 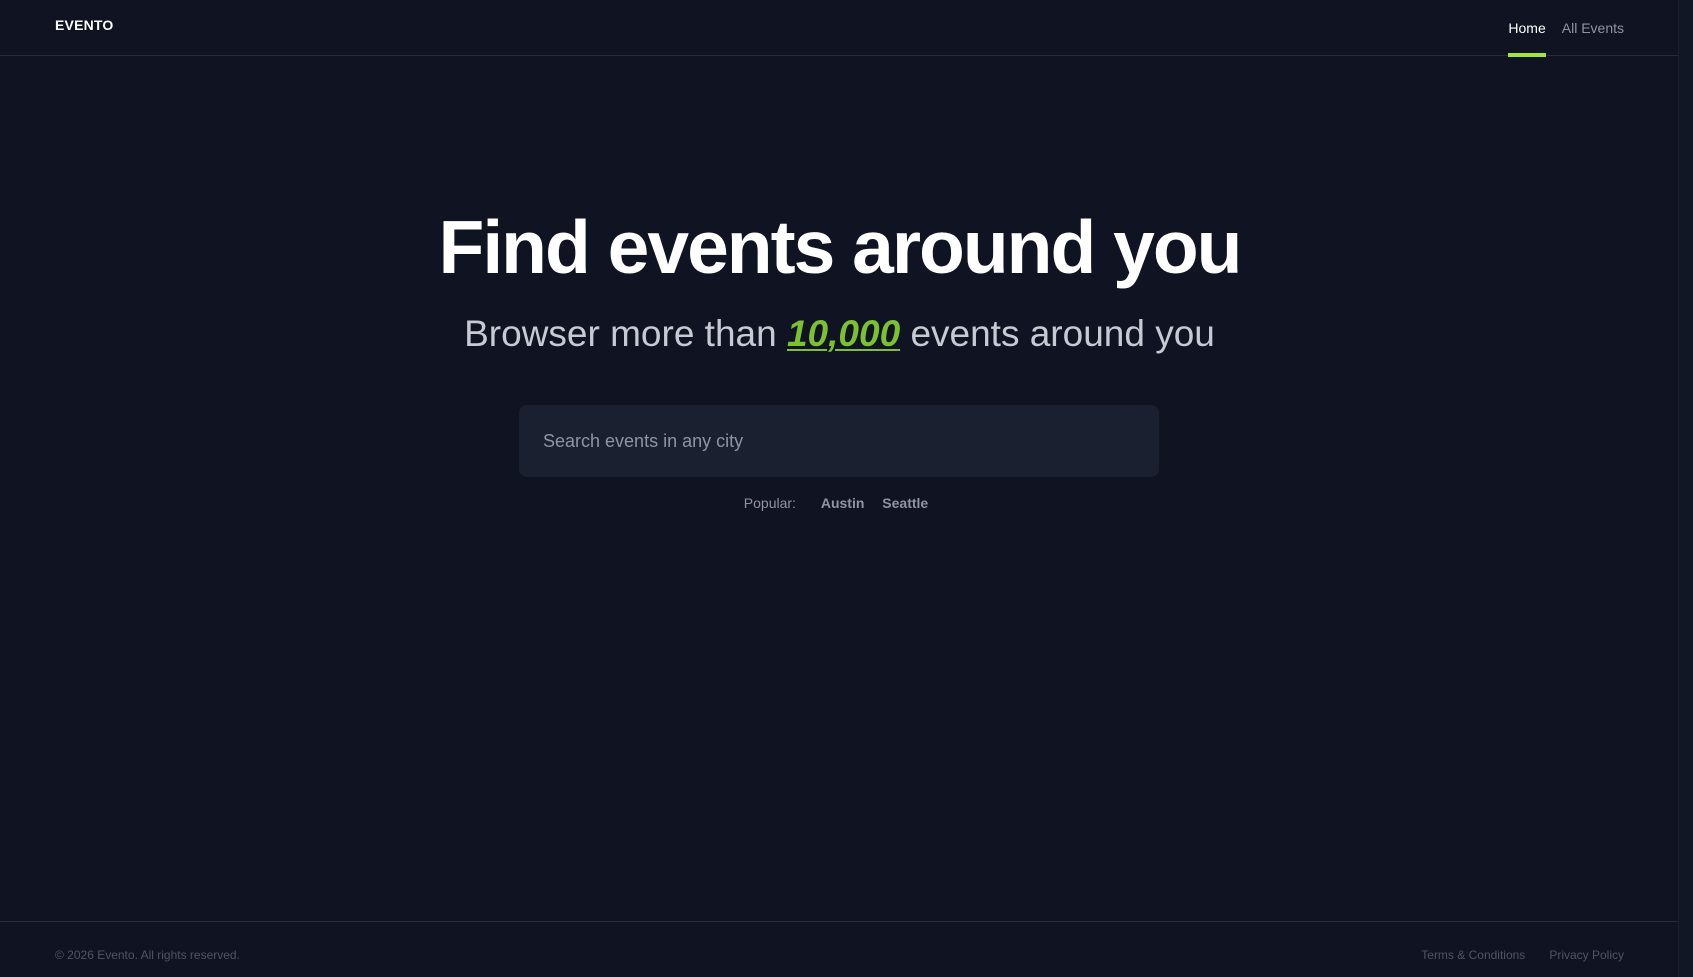 I want to click on main-navigation: Home All Events, so click(x=1566, y=28).